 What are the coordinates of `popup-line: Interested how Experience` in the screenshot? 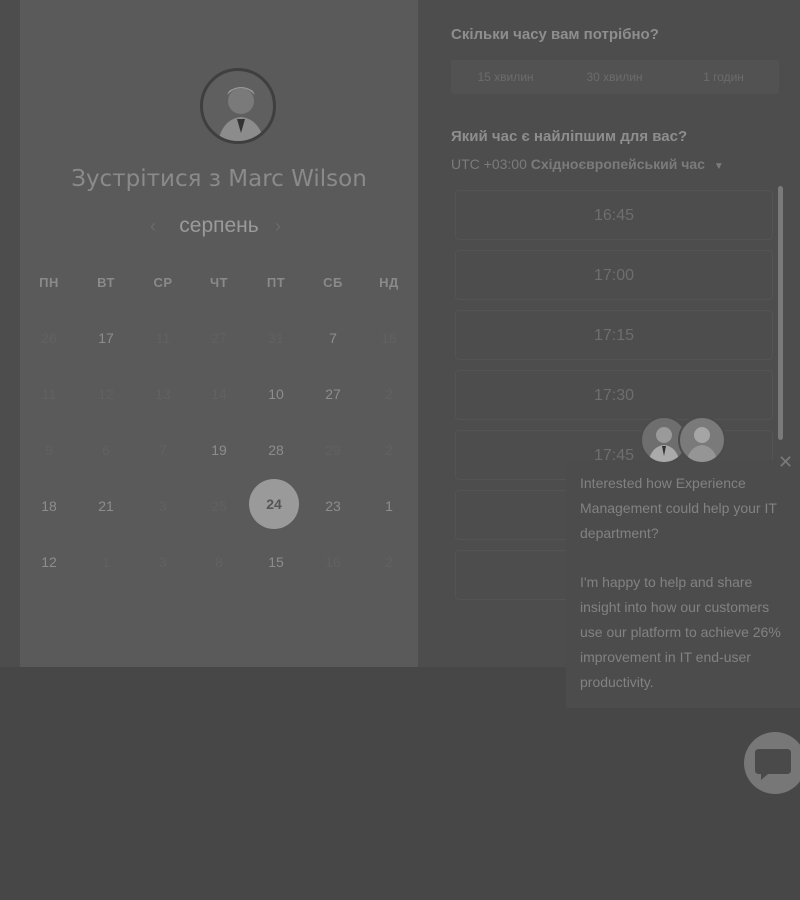 It's located at (663, 483).